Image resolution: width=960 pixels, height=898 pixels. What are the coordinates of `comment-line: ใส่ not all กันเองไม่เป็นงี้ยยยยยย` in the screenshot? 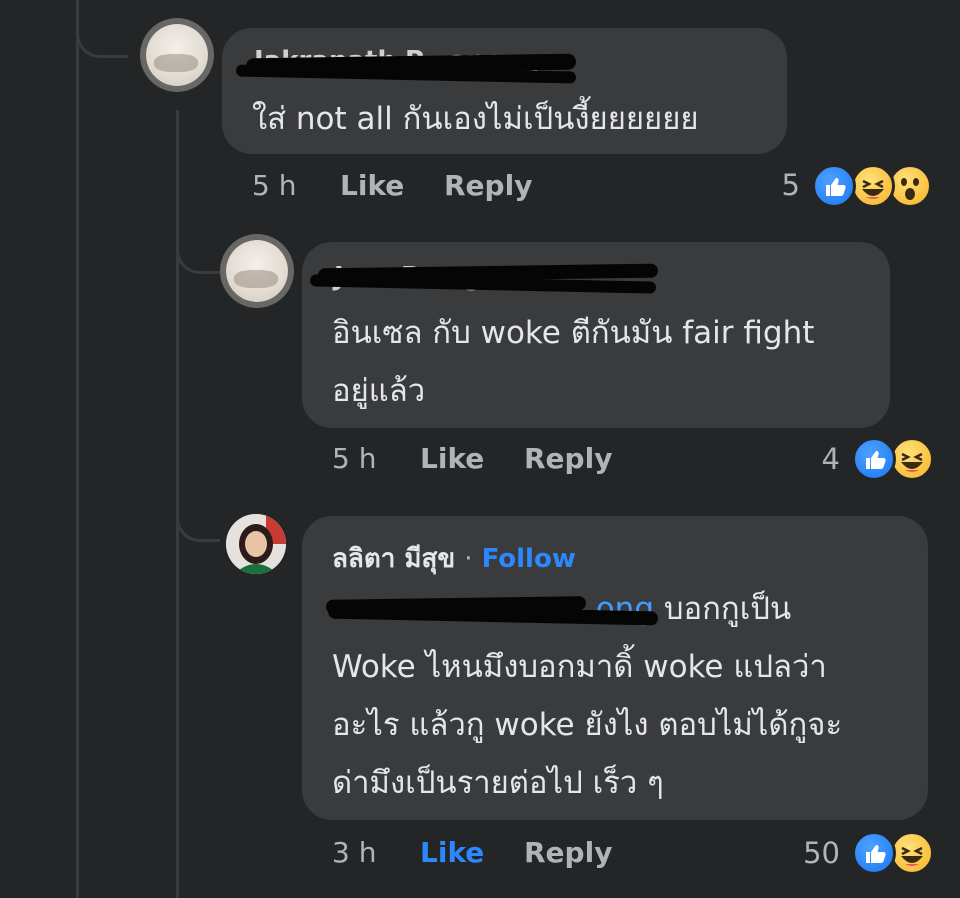 It's located at (475, 119).